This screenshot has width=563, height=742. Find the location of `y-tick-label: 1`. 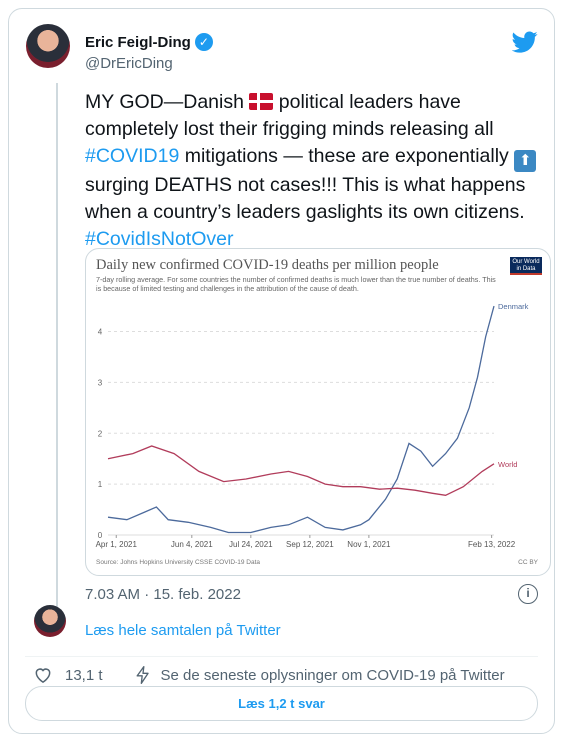

y-tick-label: 1 is located at coordinates (100, 484).